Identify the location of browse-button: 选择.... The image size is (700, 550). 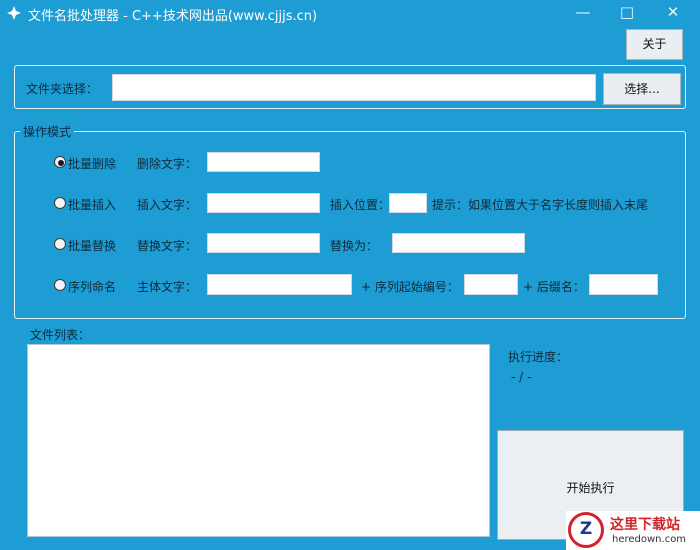
(642, 89).